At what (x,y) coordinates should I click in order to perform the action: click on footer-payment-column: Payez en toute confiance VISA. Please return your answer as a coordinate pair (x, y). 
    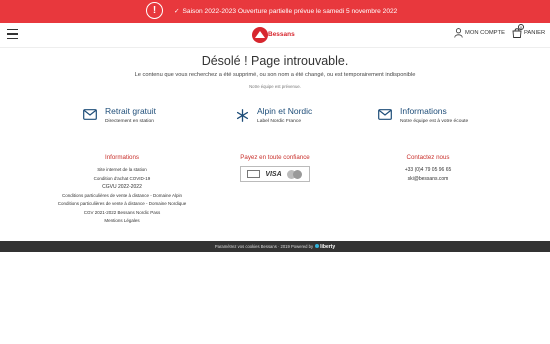
    Looking at the image, I should click on (275, 168).